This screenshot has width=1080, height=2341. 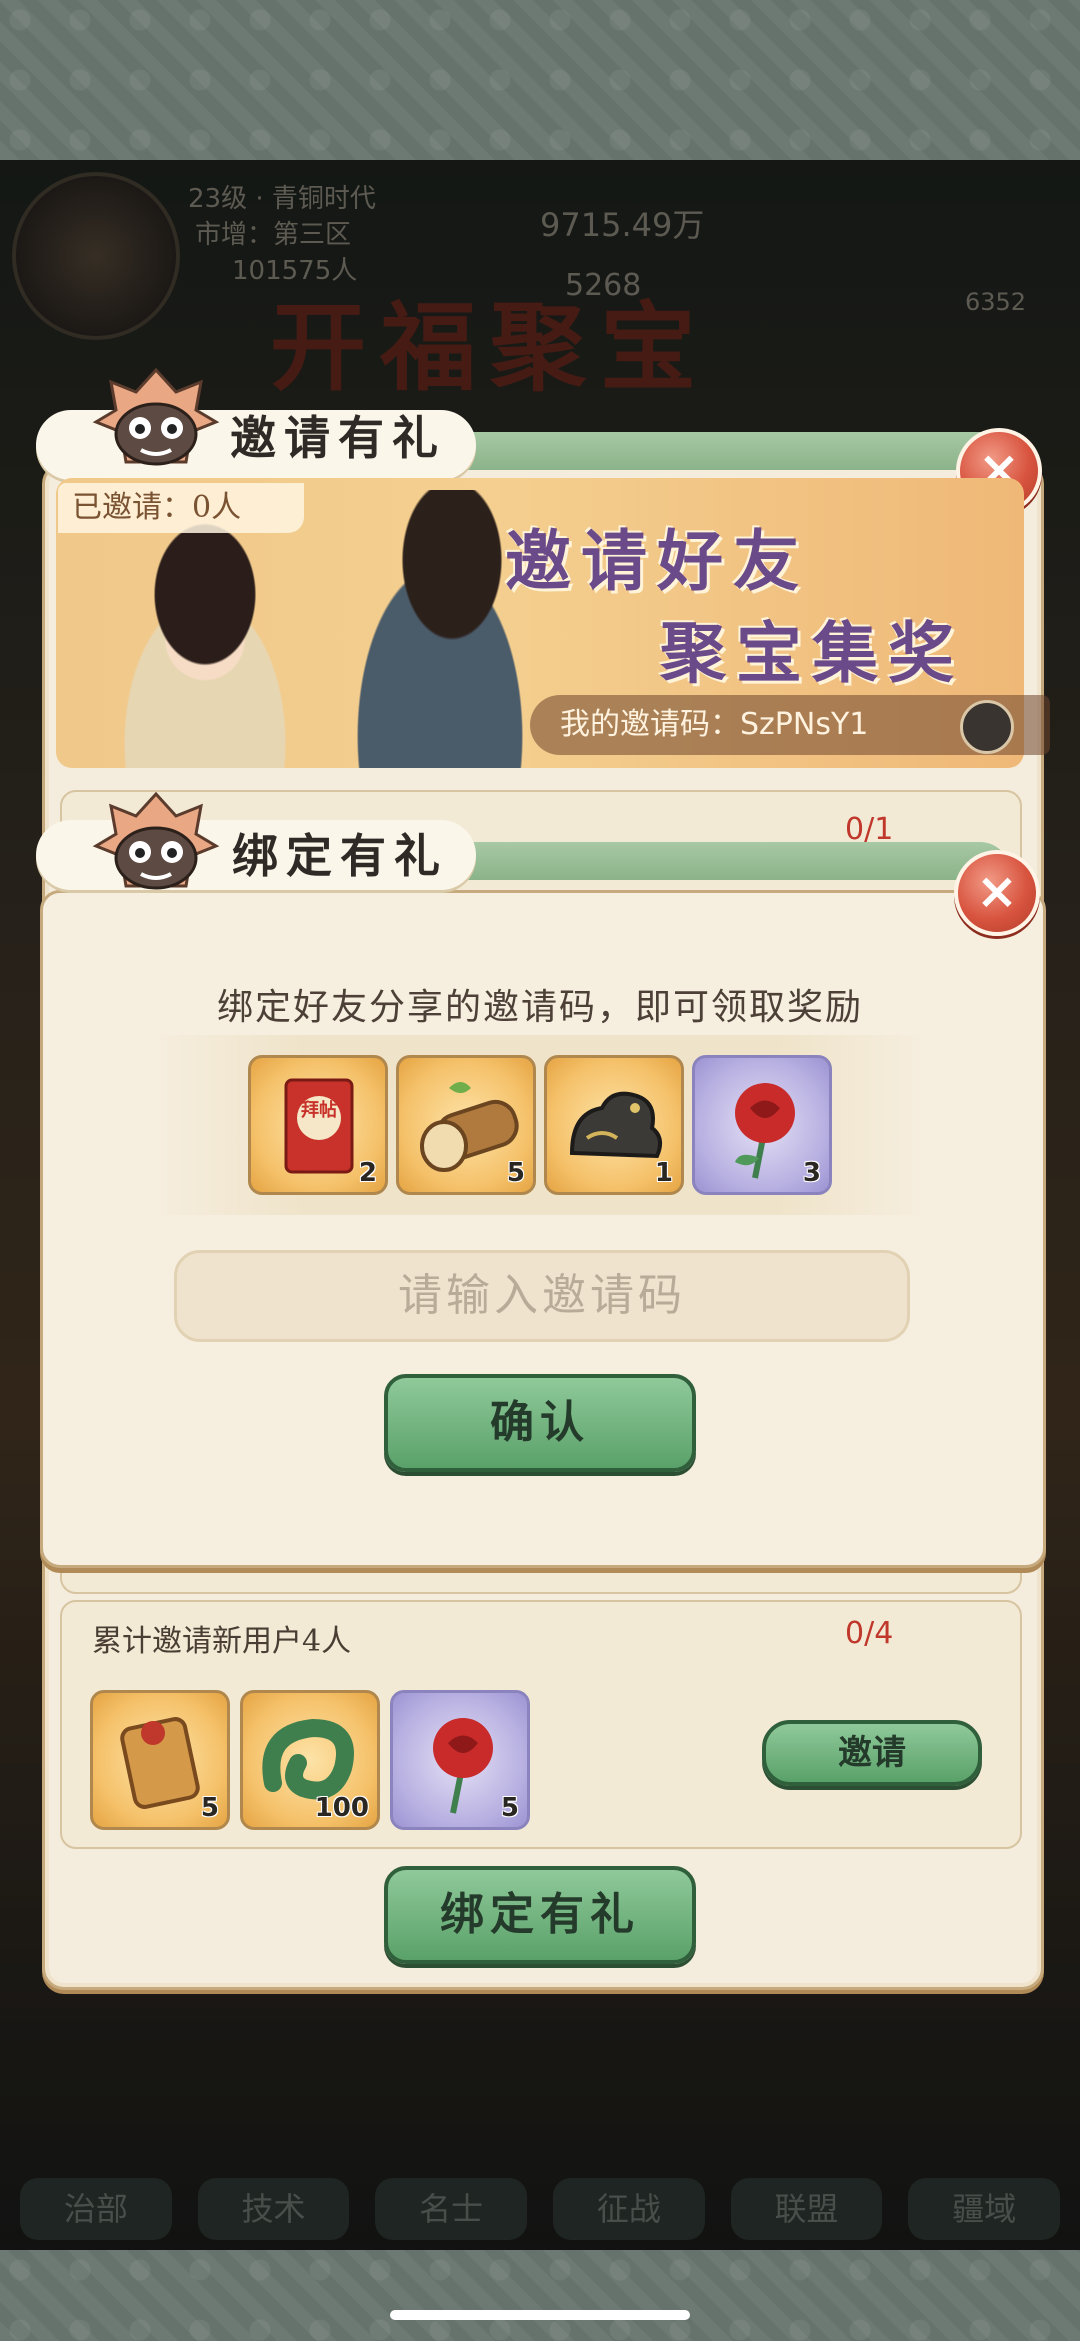 What do you see at coordinates (338, 438) in the screenshot?
I see `invite-panel-title: 邀请有礼` at bounding box center [338, 438].